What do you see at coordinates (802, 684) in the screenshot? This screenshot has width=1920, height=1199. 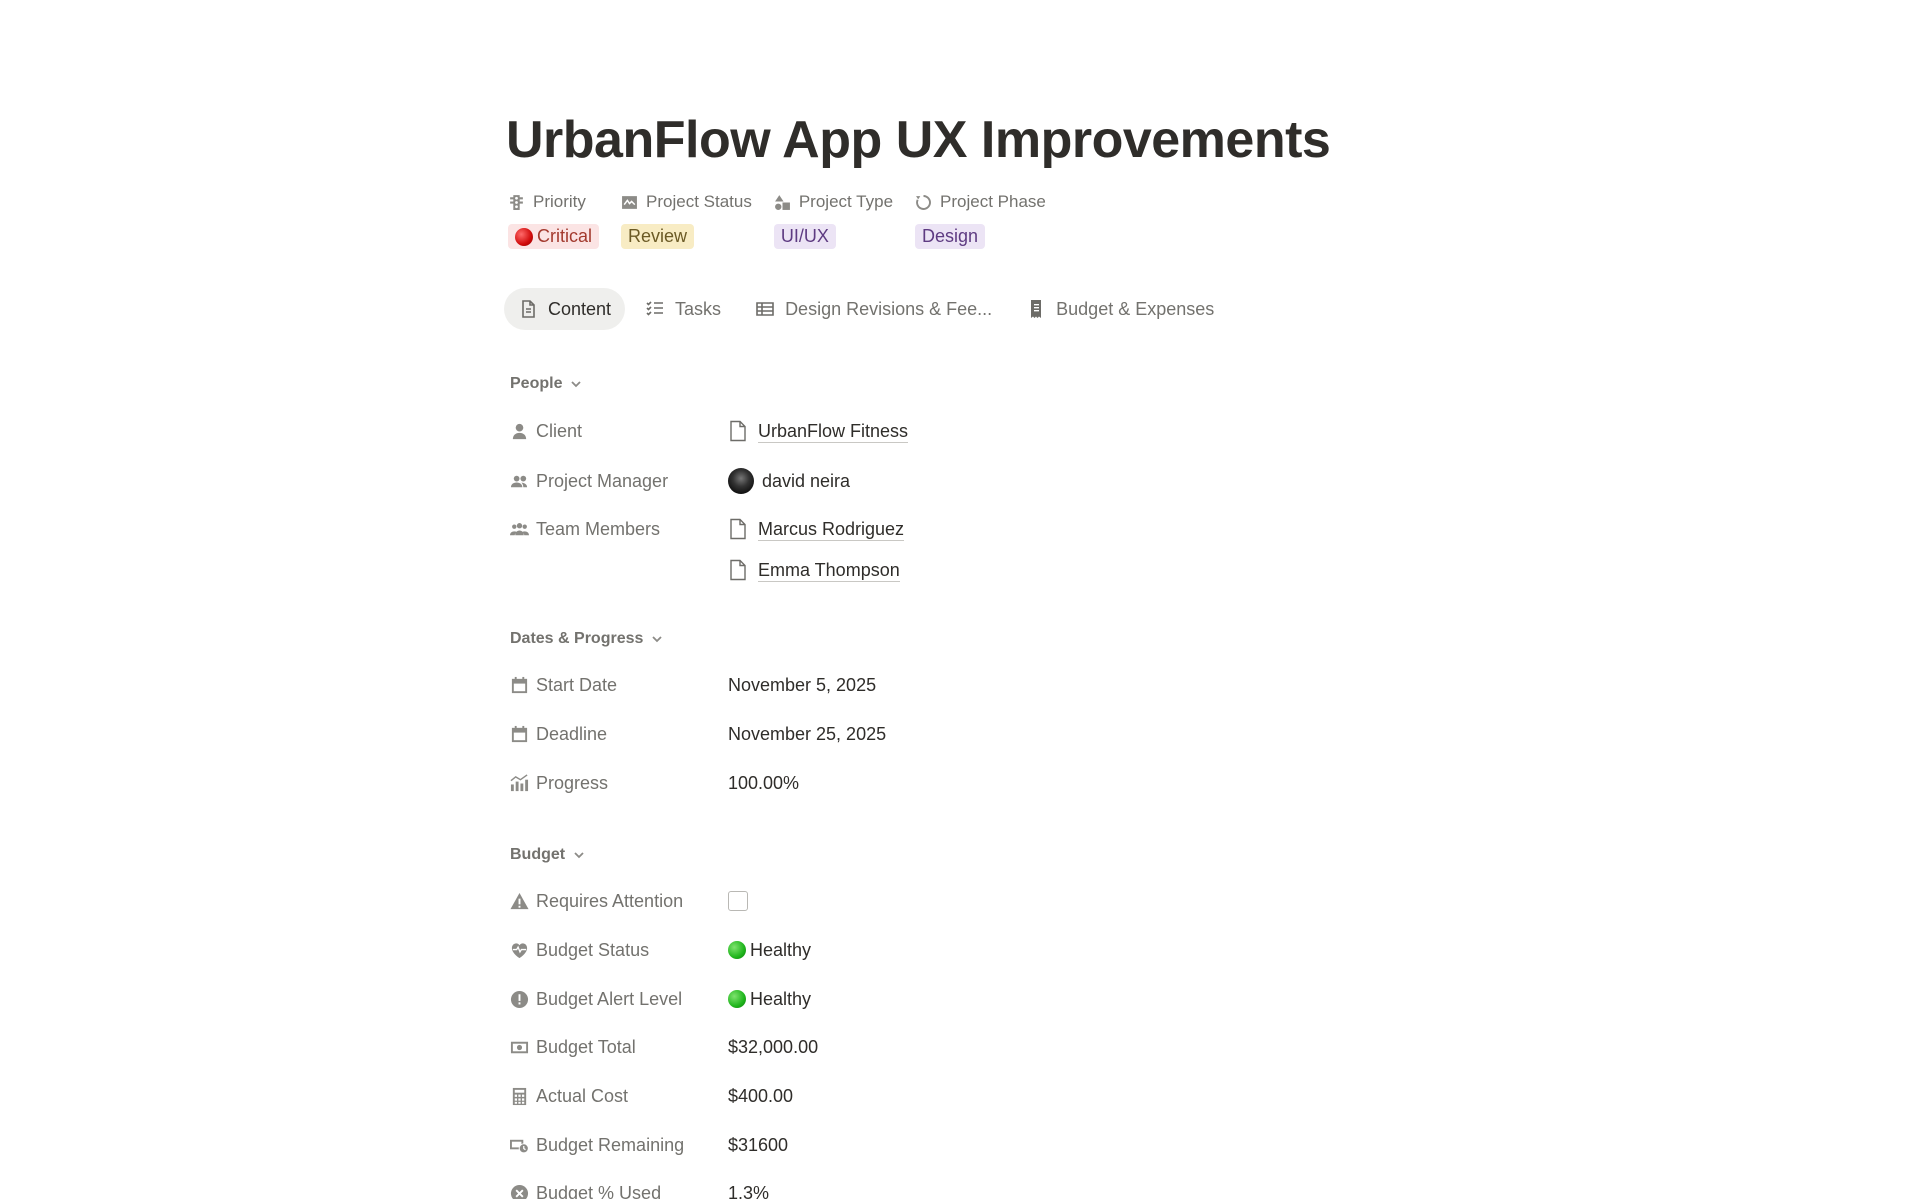 I see `start-date-value: November 5, 2025` at bounding box center [802, 684].